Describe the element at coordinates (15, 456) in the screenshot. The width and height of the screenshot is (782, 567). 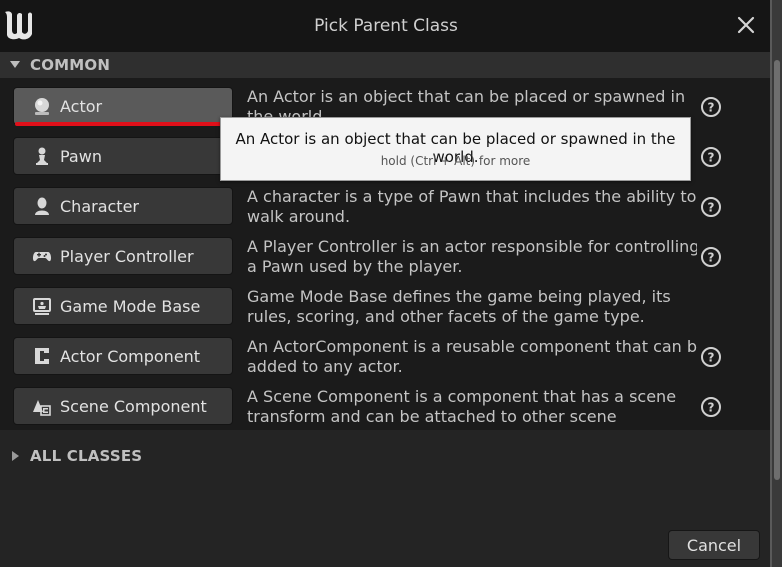
I see `chevron-right-icon` at that location.